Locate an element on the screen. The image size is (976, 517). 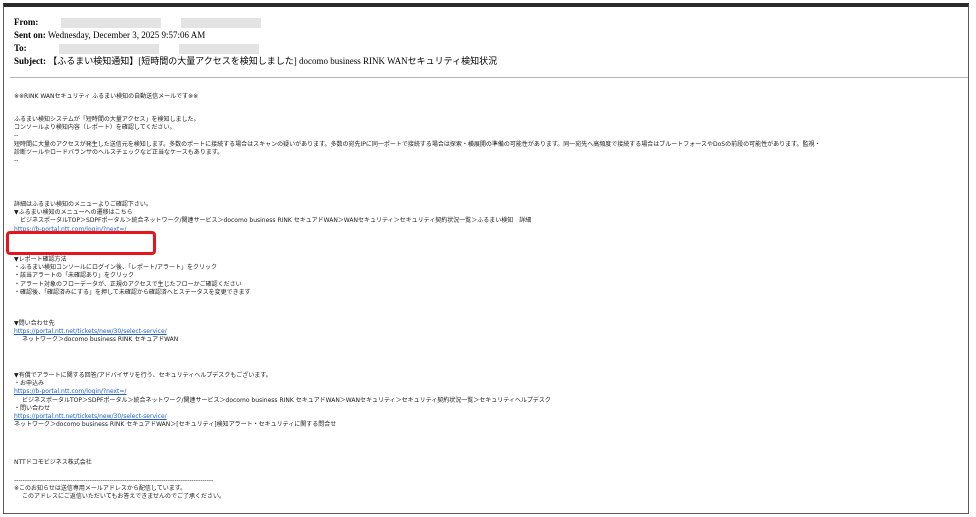
description-line-2: 診断ツールやロードバランサのヘルスチェックなど正当なケースもあります。 is located at coordinates (119, 152).